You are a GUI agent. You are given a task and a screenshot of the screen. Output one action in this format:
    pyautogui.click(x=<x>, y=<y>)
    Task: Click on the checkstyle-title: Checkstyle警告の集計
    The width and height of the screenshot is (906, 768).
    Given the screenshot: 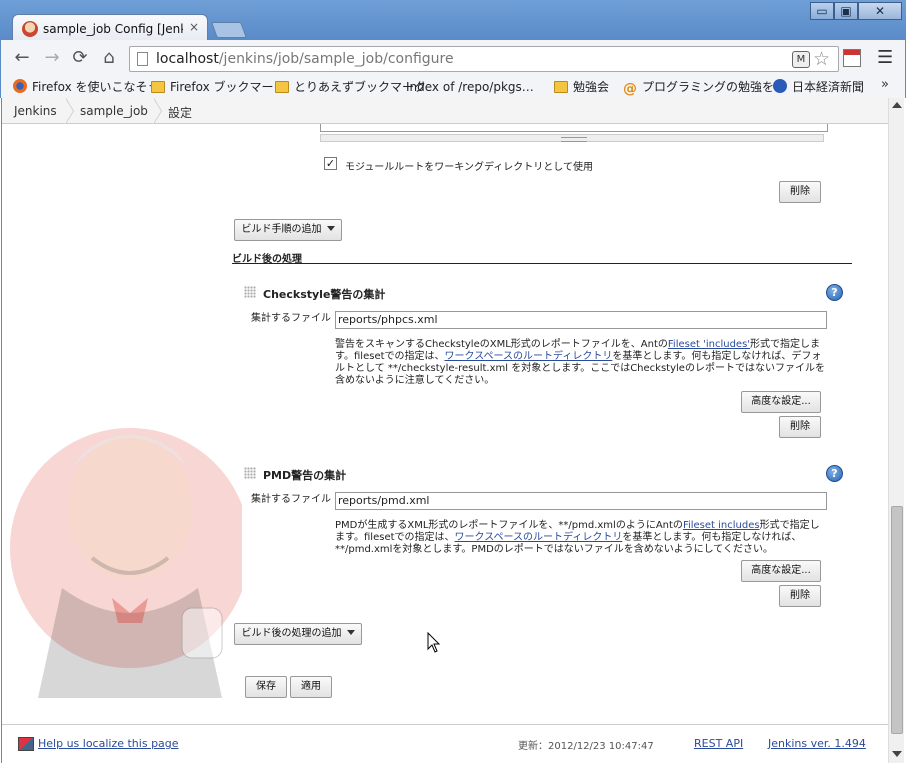 What is the action you would take?
    pyautogui.click(x=324, y=294)
    